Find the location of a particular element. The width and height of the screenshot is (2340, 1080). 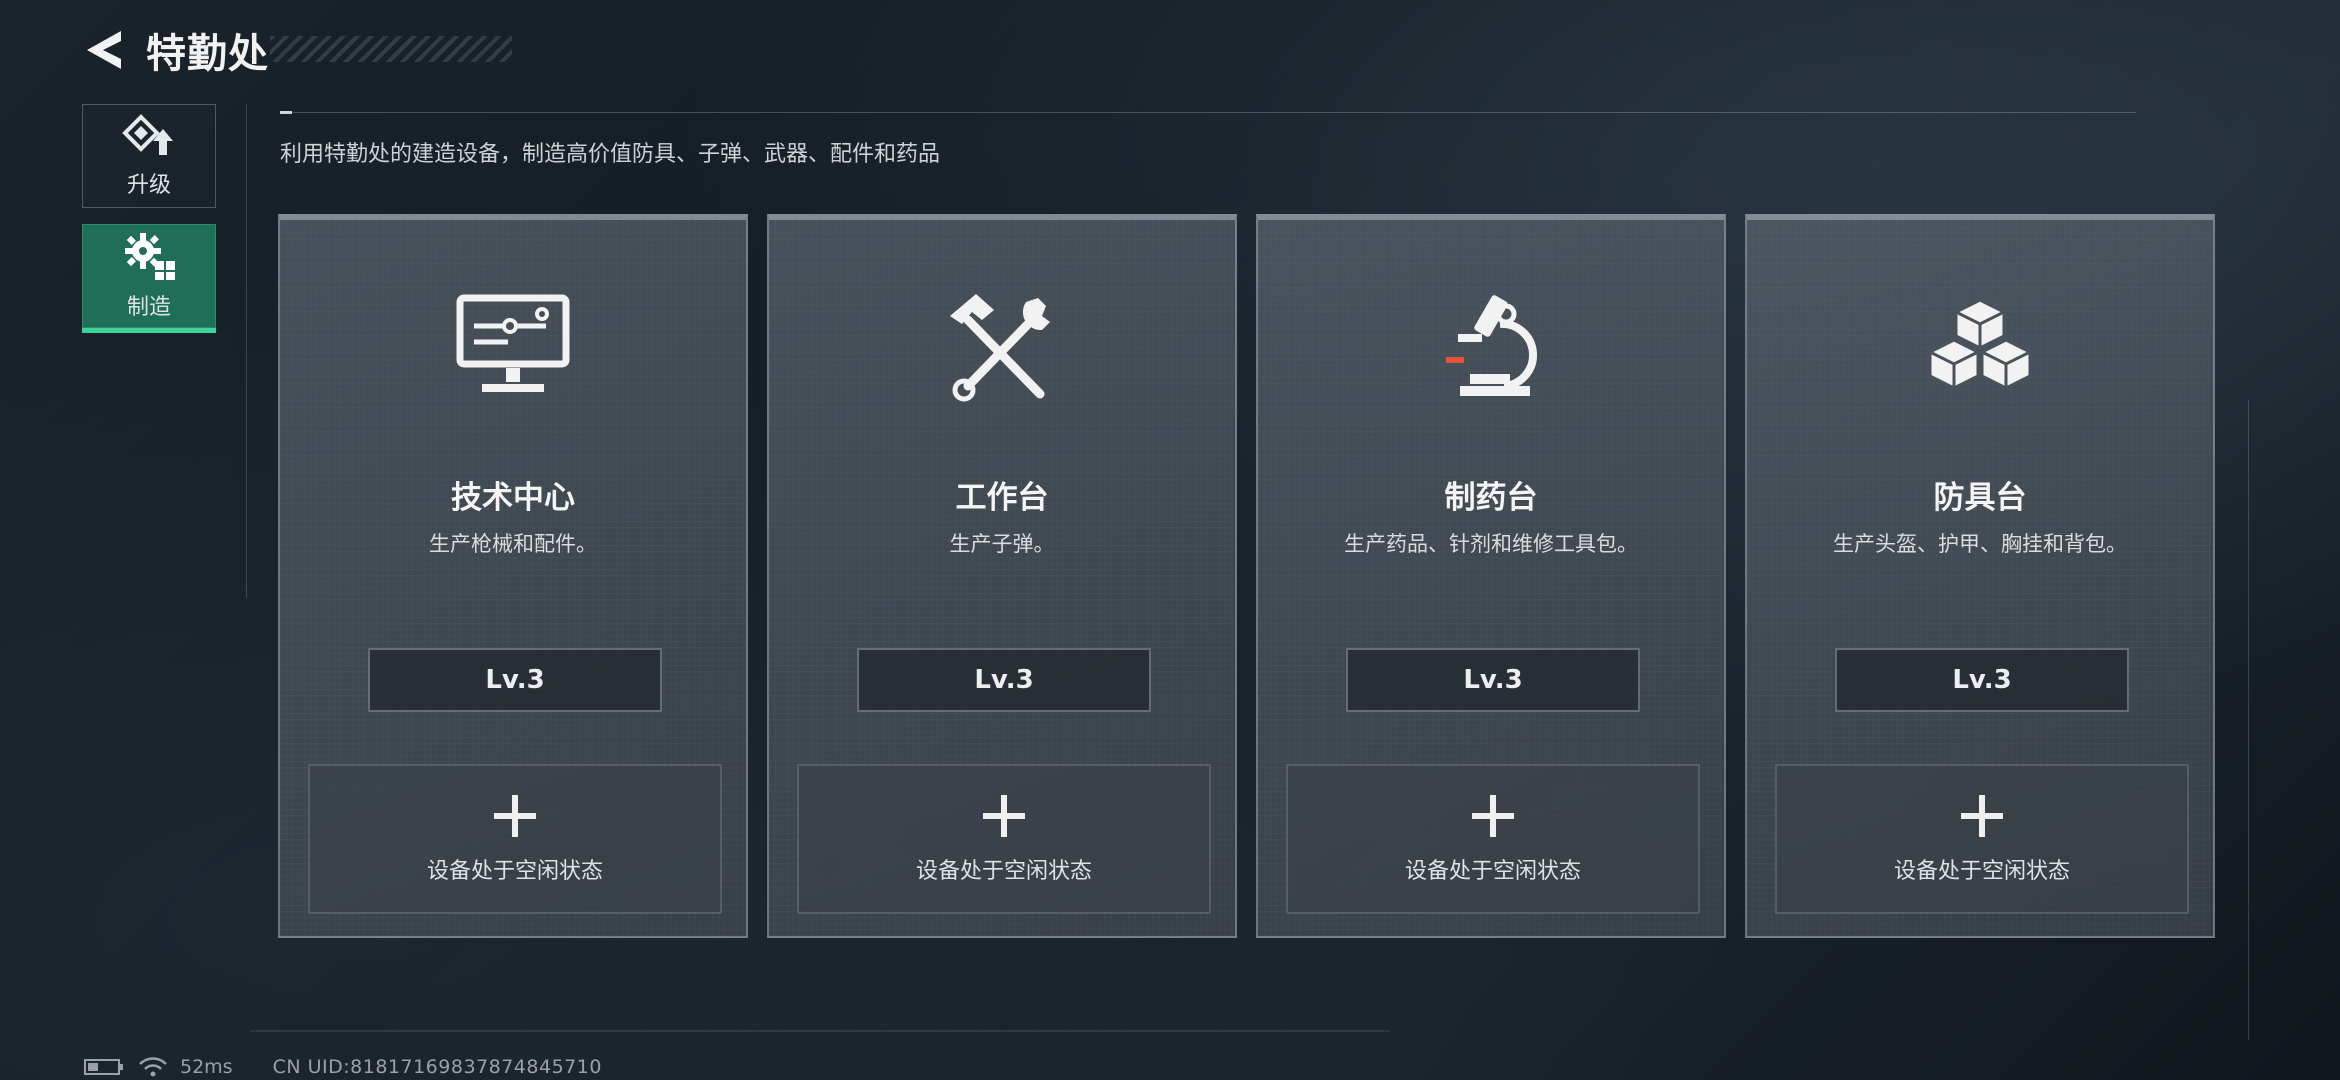

decorative-rule is located at coordinates (2248, 720).